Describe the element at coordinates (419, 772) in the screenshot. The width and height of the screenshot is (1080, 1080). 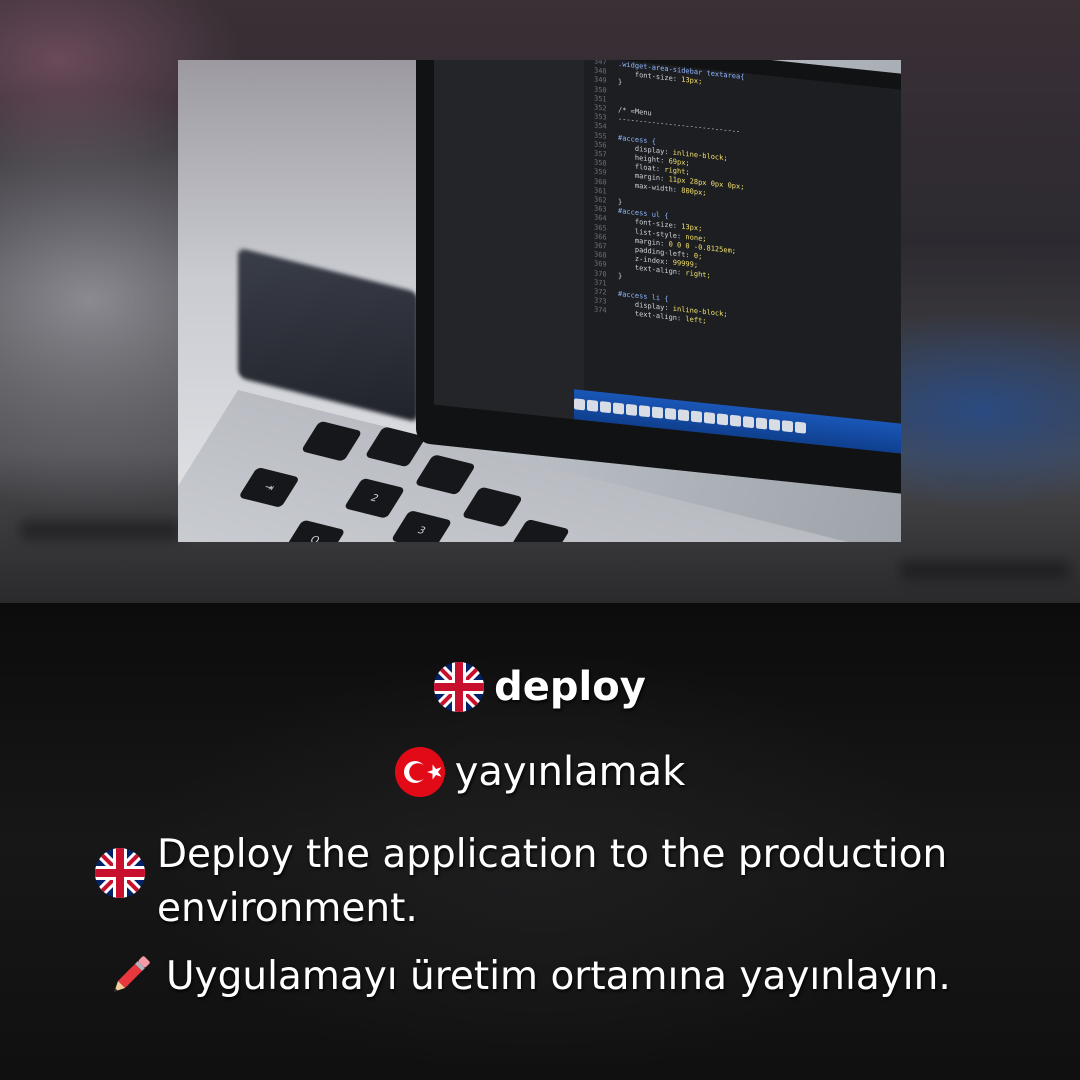
I see `turkey-flag-icon` at that location.